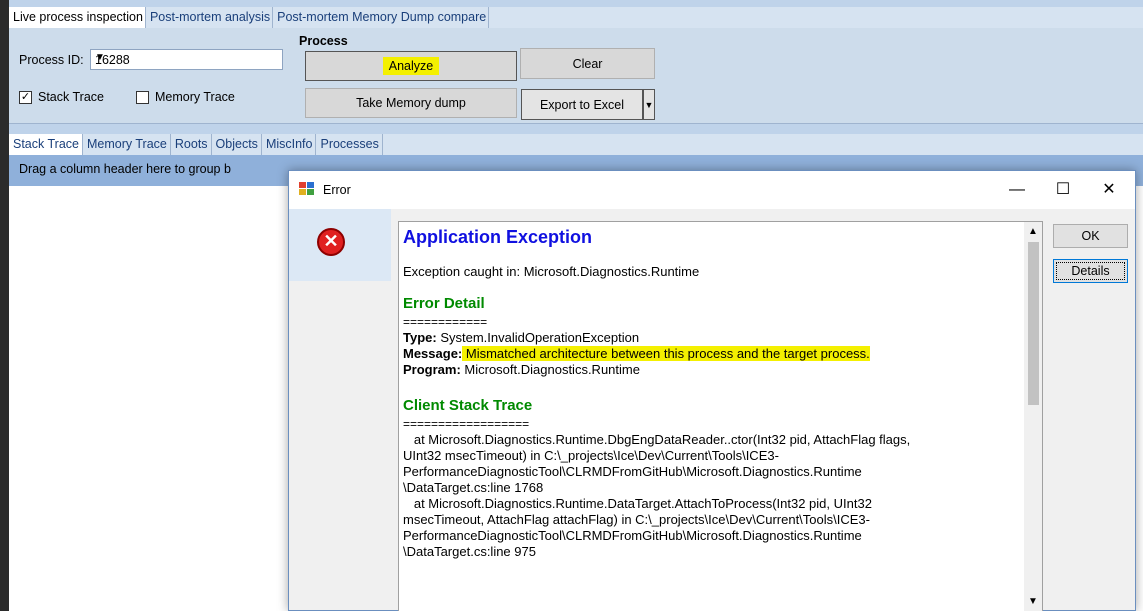  Describe the element at coordinates (1017, 191) in the screenshot. I see `minimize-icon: —` at that location.